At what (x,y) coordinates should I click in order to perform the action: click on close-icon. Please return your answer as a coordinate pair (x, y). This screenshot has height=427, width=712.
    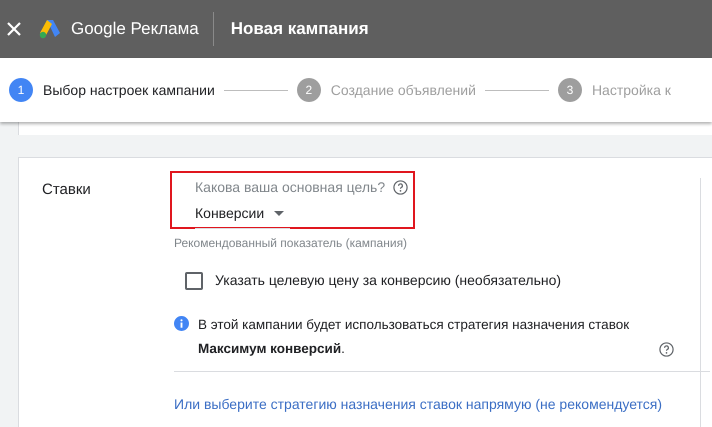
    Looking at the image, I should click on (14, 29).